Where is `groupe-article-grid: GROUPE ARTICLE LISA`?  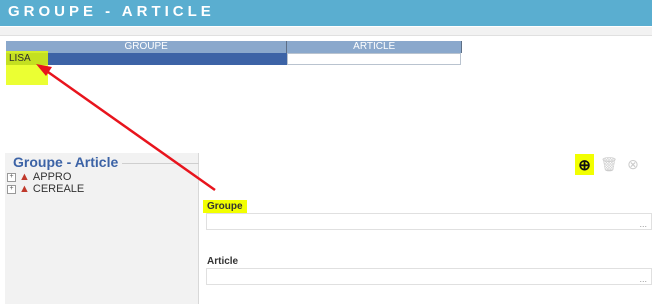
groupe-article-grid: GROUPE ARTICLE LISA is located at coordinates (234, 63).